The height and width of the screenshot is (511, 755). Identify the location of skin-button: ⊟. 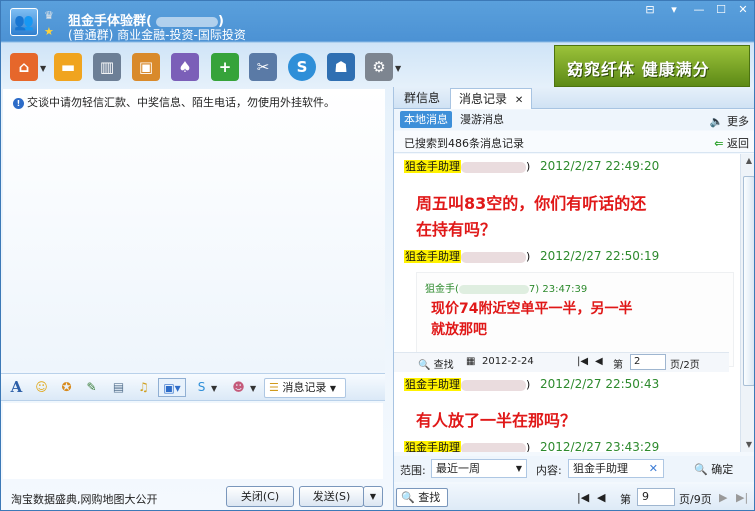
(650, 10).